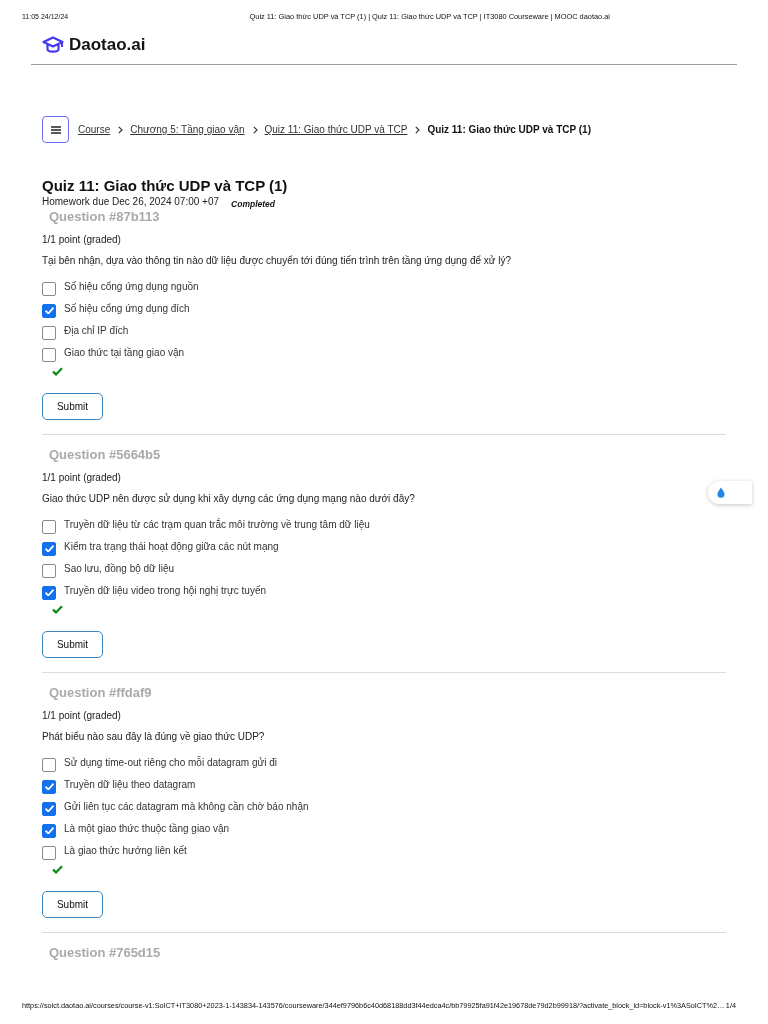  I want to click on question-heading: Question #87b113, so click(104, 217).